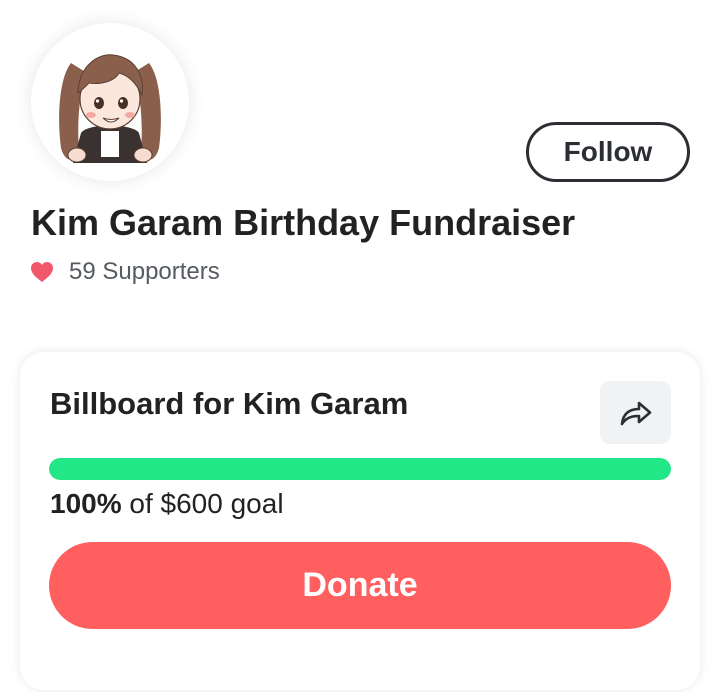  What do you see at coordinates (360, 585) in the screenshot?
I see `donate-button: Donate` at bounding box center [360, 585].